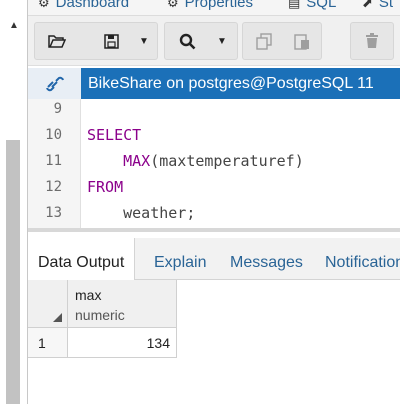  What do you see at coordinates (266, 259) in the screenshot?
I see `tab-messages: Messages` at bounding box center [266, 259].